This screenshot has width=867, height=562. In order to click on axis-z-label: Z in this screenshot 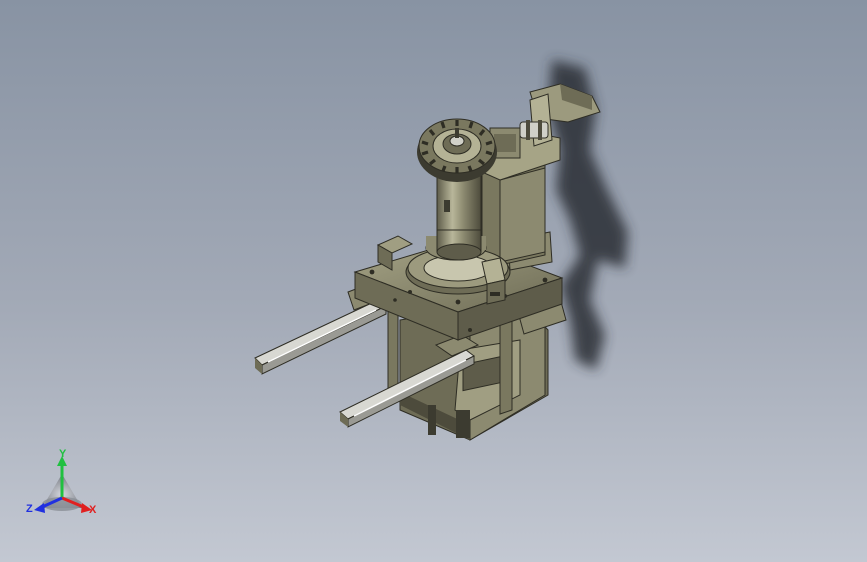, I will do `click(29, 509)`.